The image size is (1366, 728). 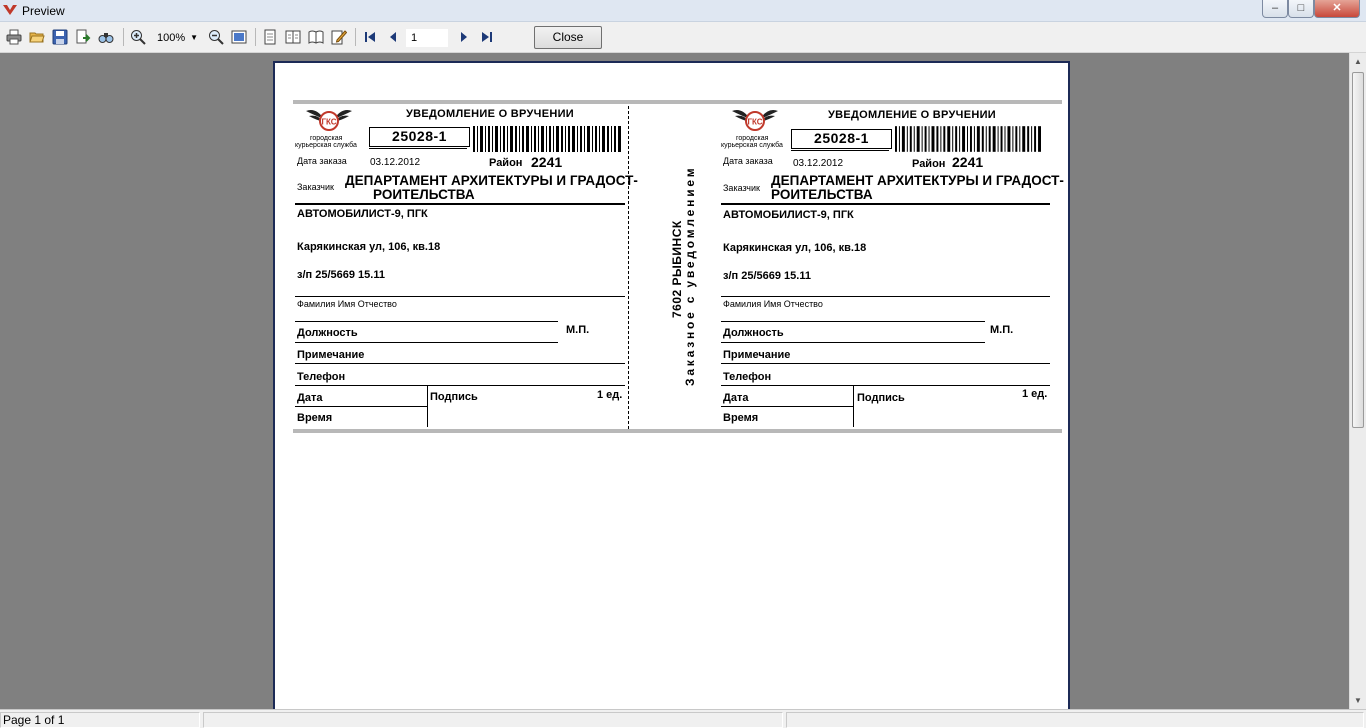 I want to click on print-icon, so click(x=14, y=37).